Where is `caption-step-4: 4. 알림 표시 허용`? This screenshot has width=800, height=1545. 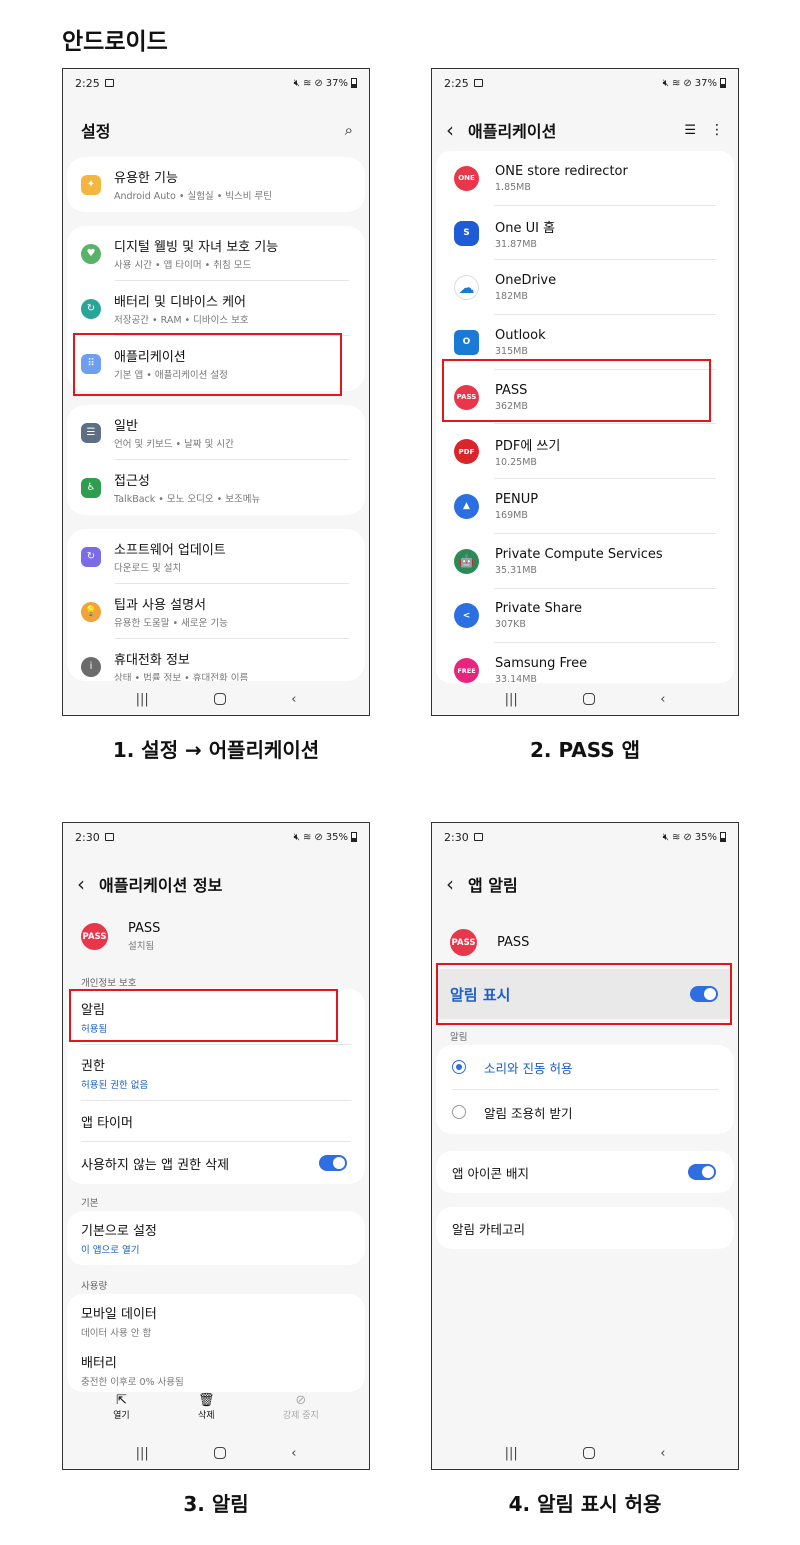 caption-step-4: 4. 알림 표시 허용 is located at coordinates (585, 1504).